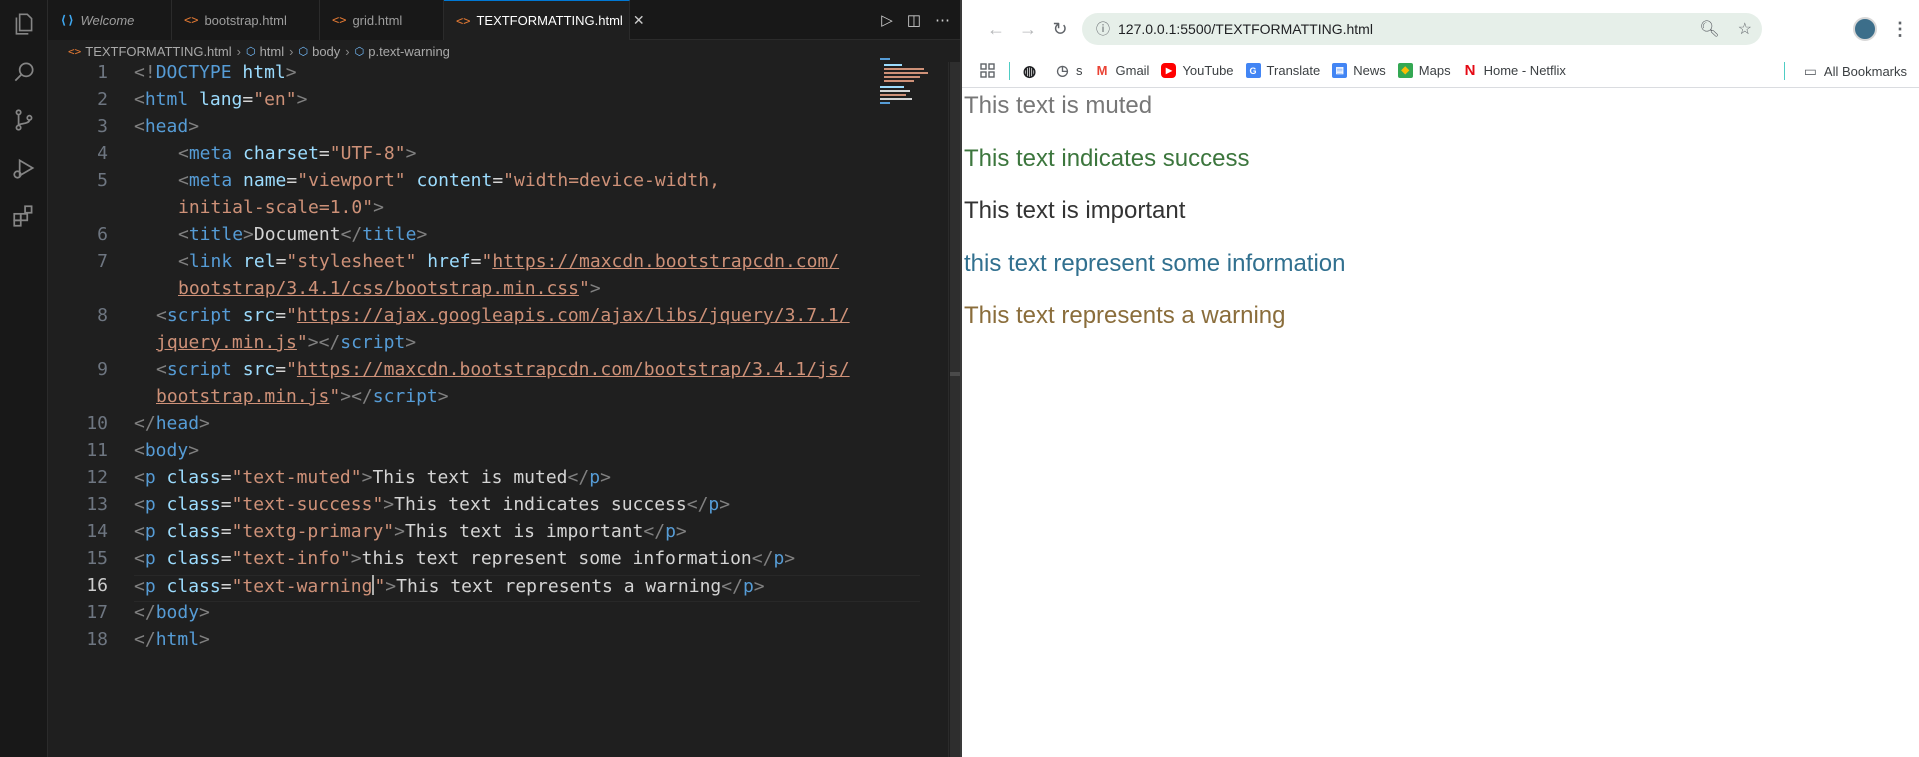 The height and width of the screenshot is (757, 1919). What do you see at coordinates (1079, 70) in the screenshot?
I see `bookmark-label: s` at bounding box center [1079, 70].